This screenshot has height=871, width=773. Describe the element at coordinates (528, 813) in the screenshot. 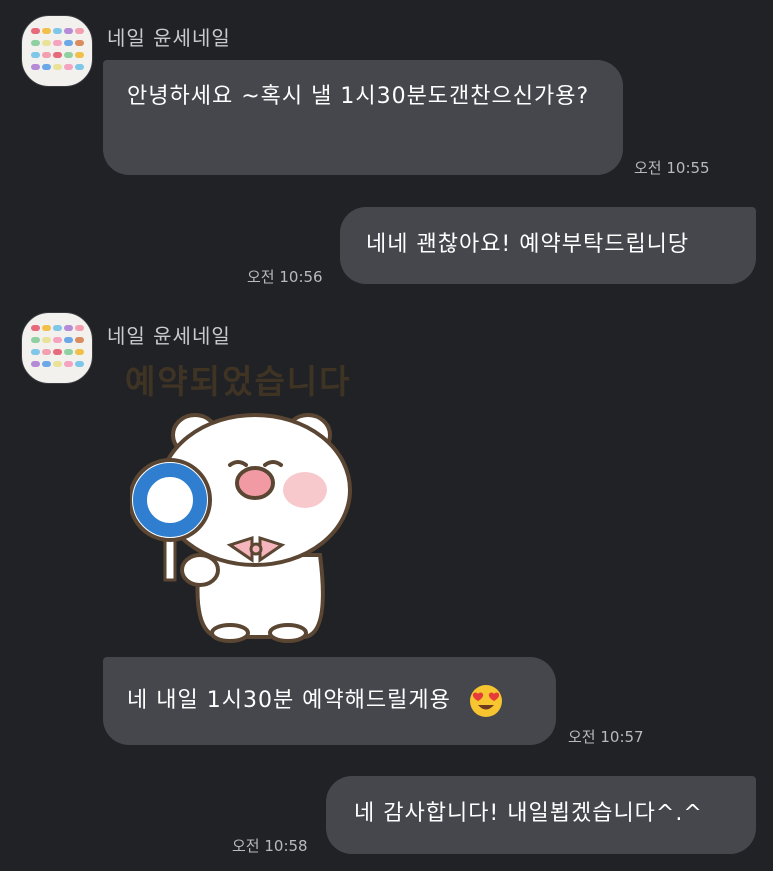

I see `message-text: 네 감사합니다! 내일뵙겠습니다^.^` at that location.